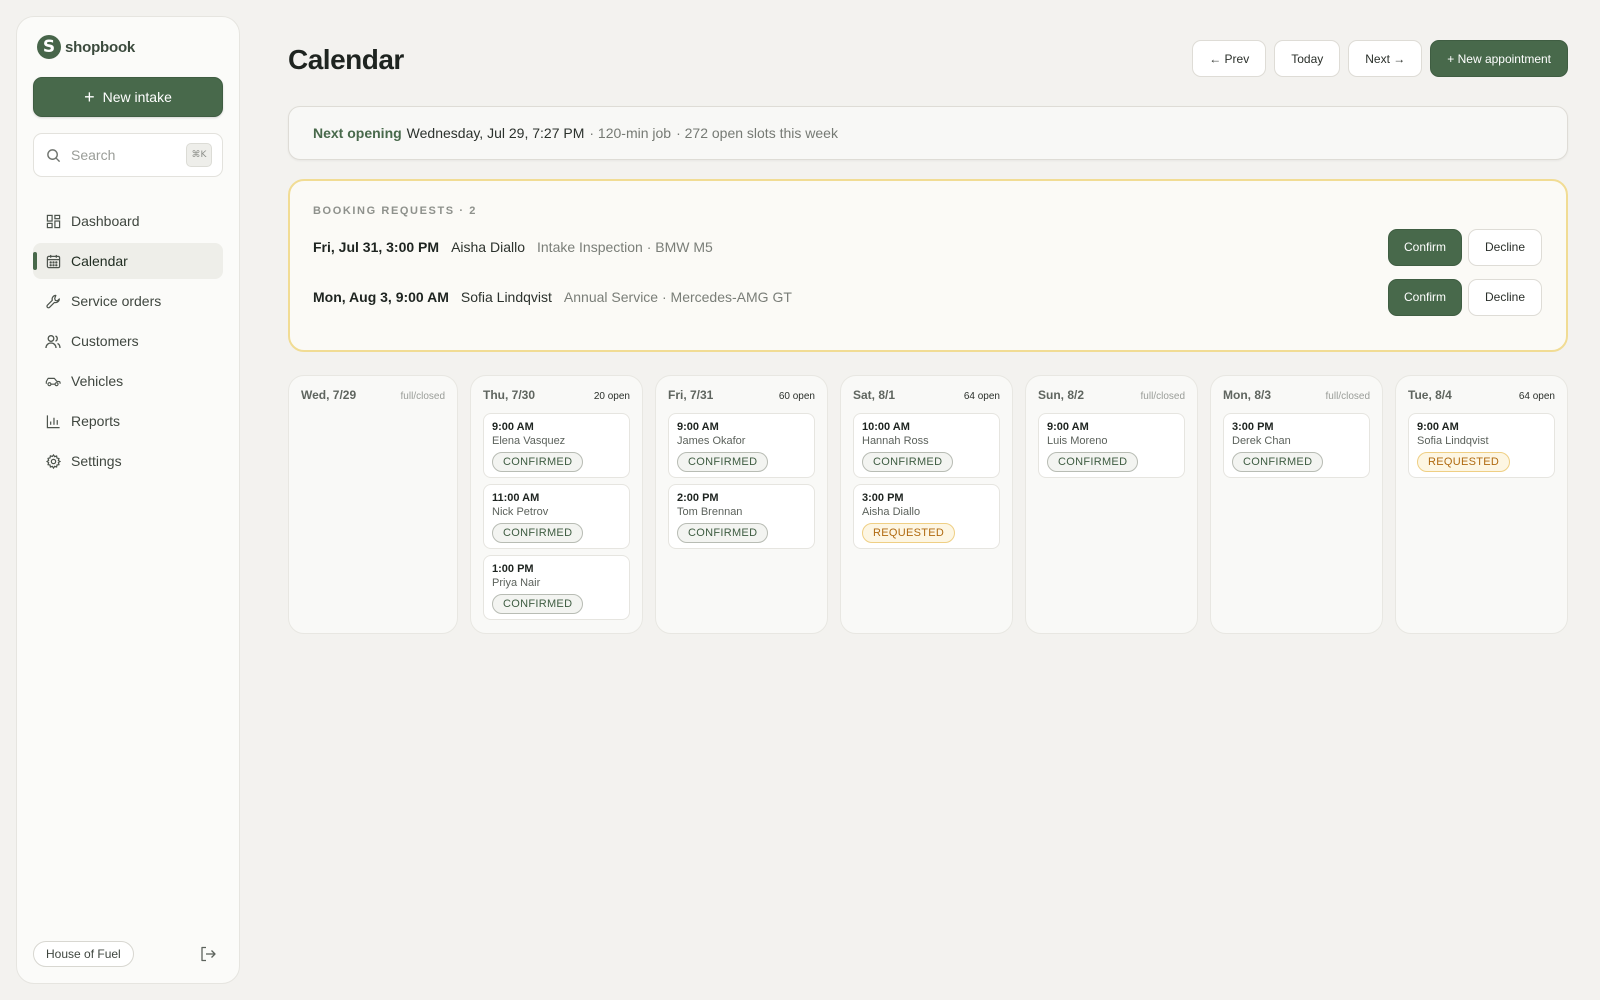  I want to click on appointment-card: 9:00 AM Sofia Lindqvist REQUESTED, so click(1481, 445).